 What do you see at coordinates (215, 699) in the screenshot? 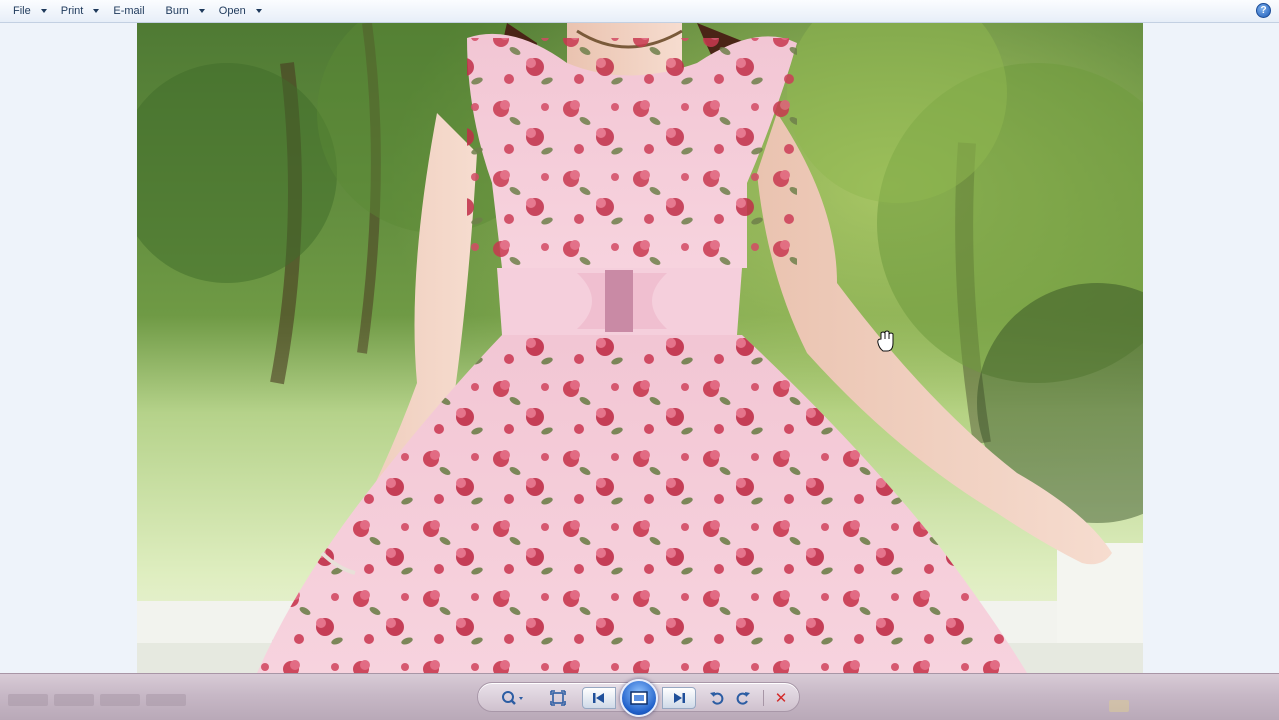
I see `status-strip` at bounding box center [215, 699].